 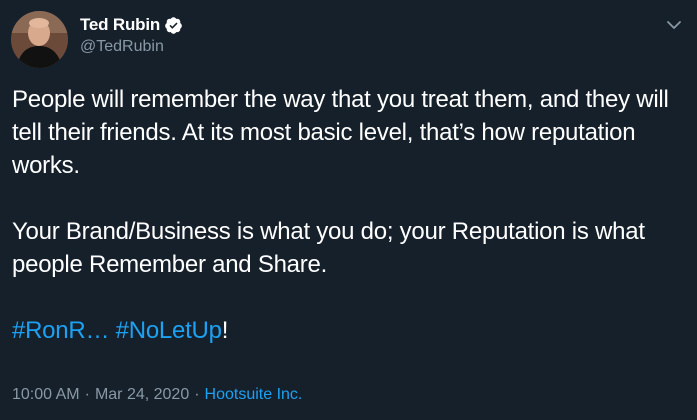 What do you see at coordinates (142, 395) in the screenshot?
I see `tweet-date: Mar 24, 2020` at bounding box center [142, 395].